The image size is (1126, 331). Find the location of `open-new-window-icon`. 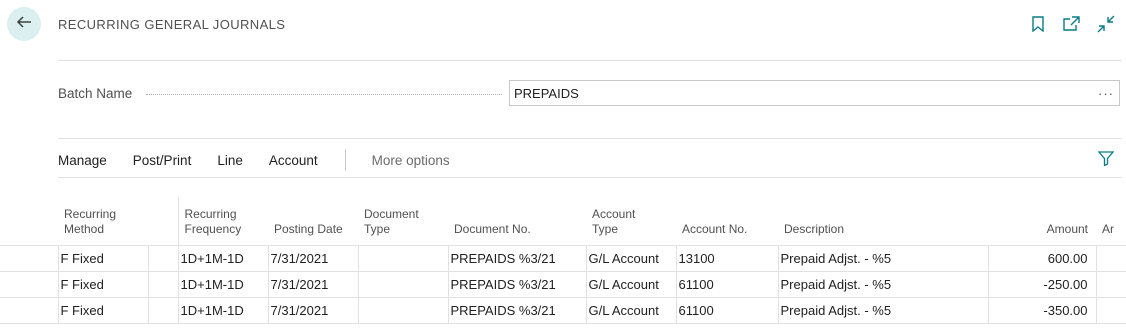

open-new-window-icon is located at coordinates (1072, 24).